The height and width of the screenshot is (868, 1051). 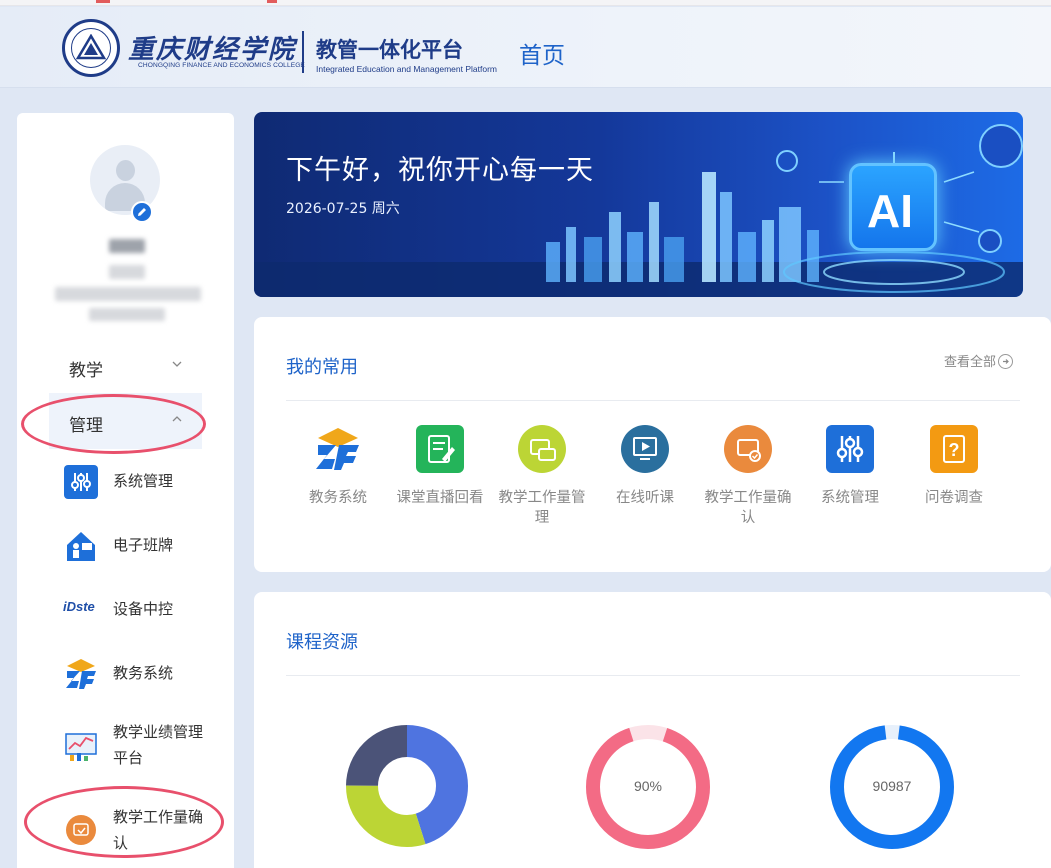 What do you see at coordinates (142, 212) in the screenshot?
I see `edit-avatar-icon` at bounding box center [142, 212].